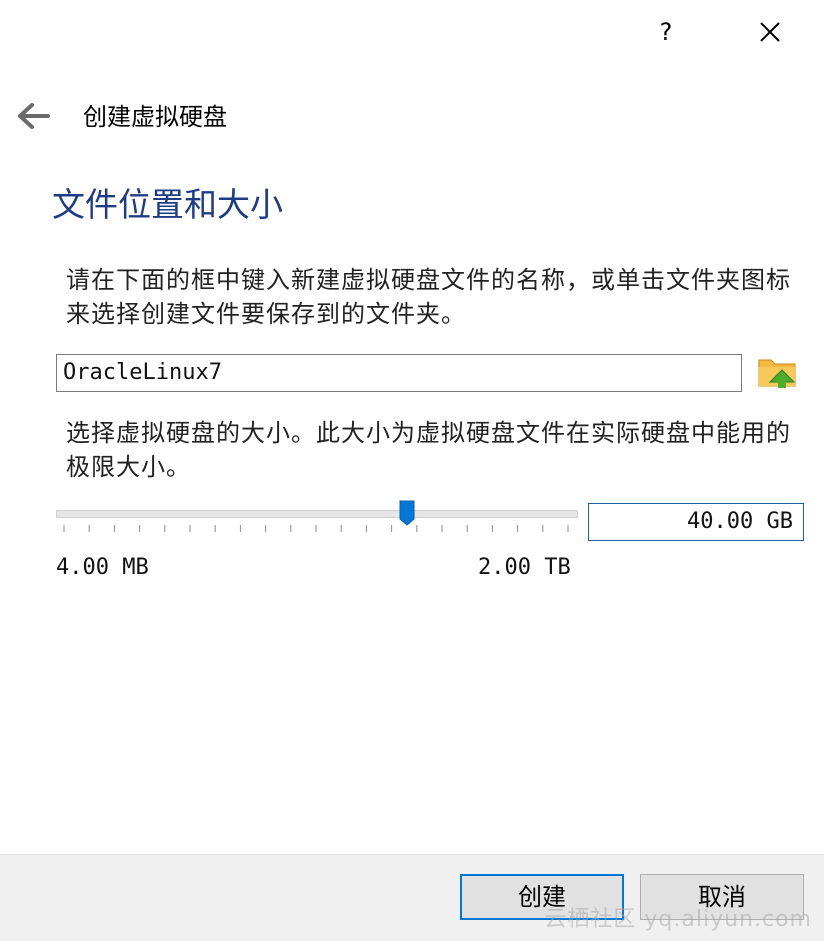 The height and width of the screenshot is (941, 824). What do you see at coordinates (167, 204) in the screenshot?
I see `section-title: 文件位置和大小` at bounding box center [167, 204].